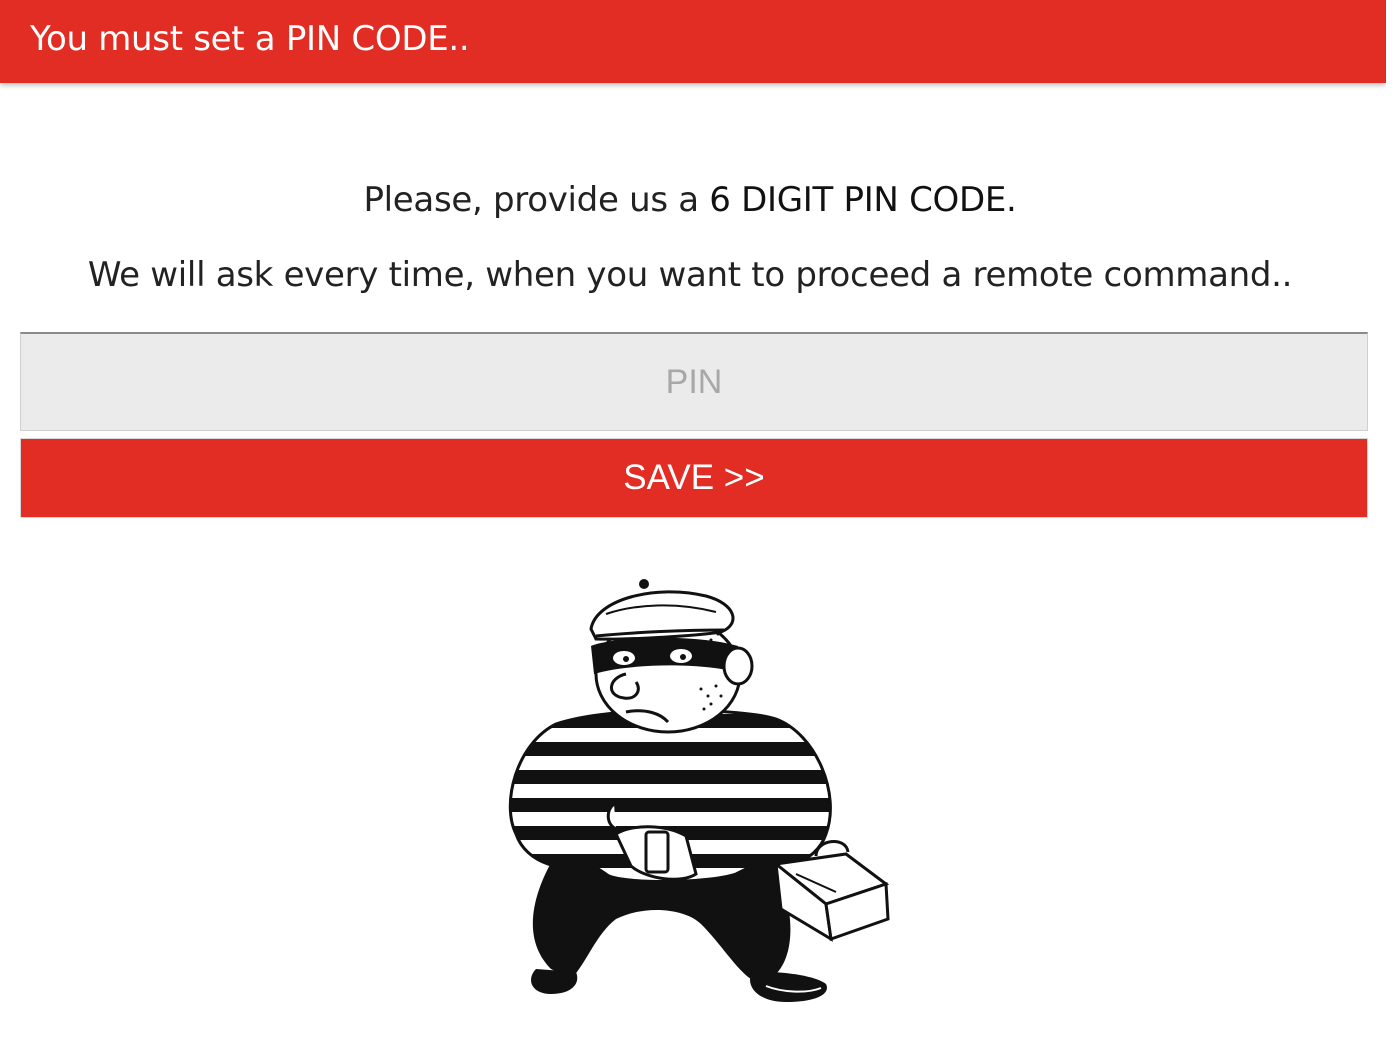 The width and height of the screenshot is (1396, 1038). What do you see at coordinates (536, 200) in the screenshot?
I see `instruction-prefix: Please, provide us a` at bounding box center [536, 200].